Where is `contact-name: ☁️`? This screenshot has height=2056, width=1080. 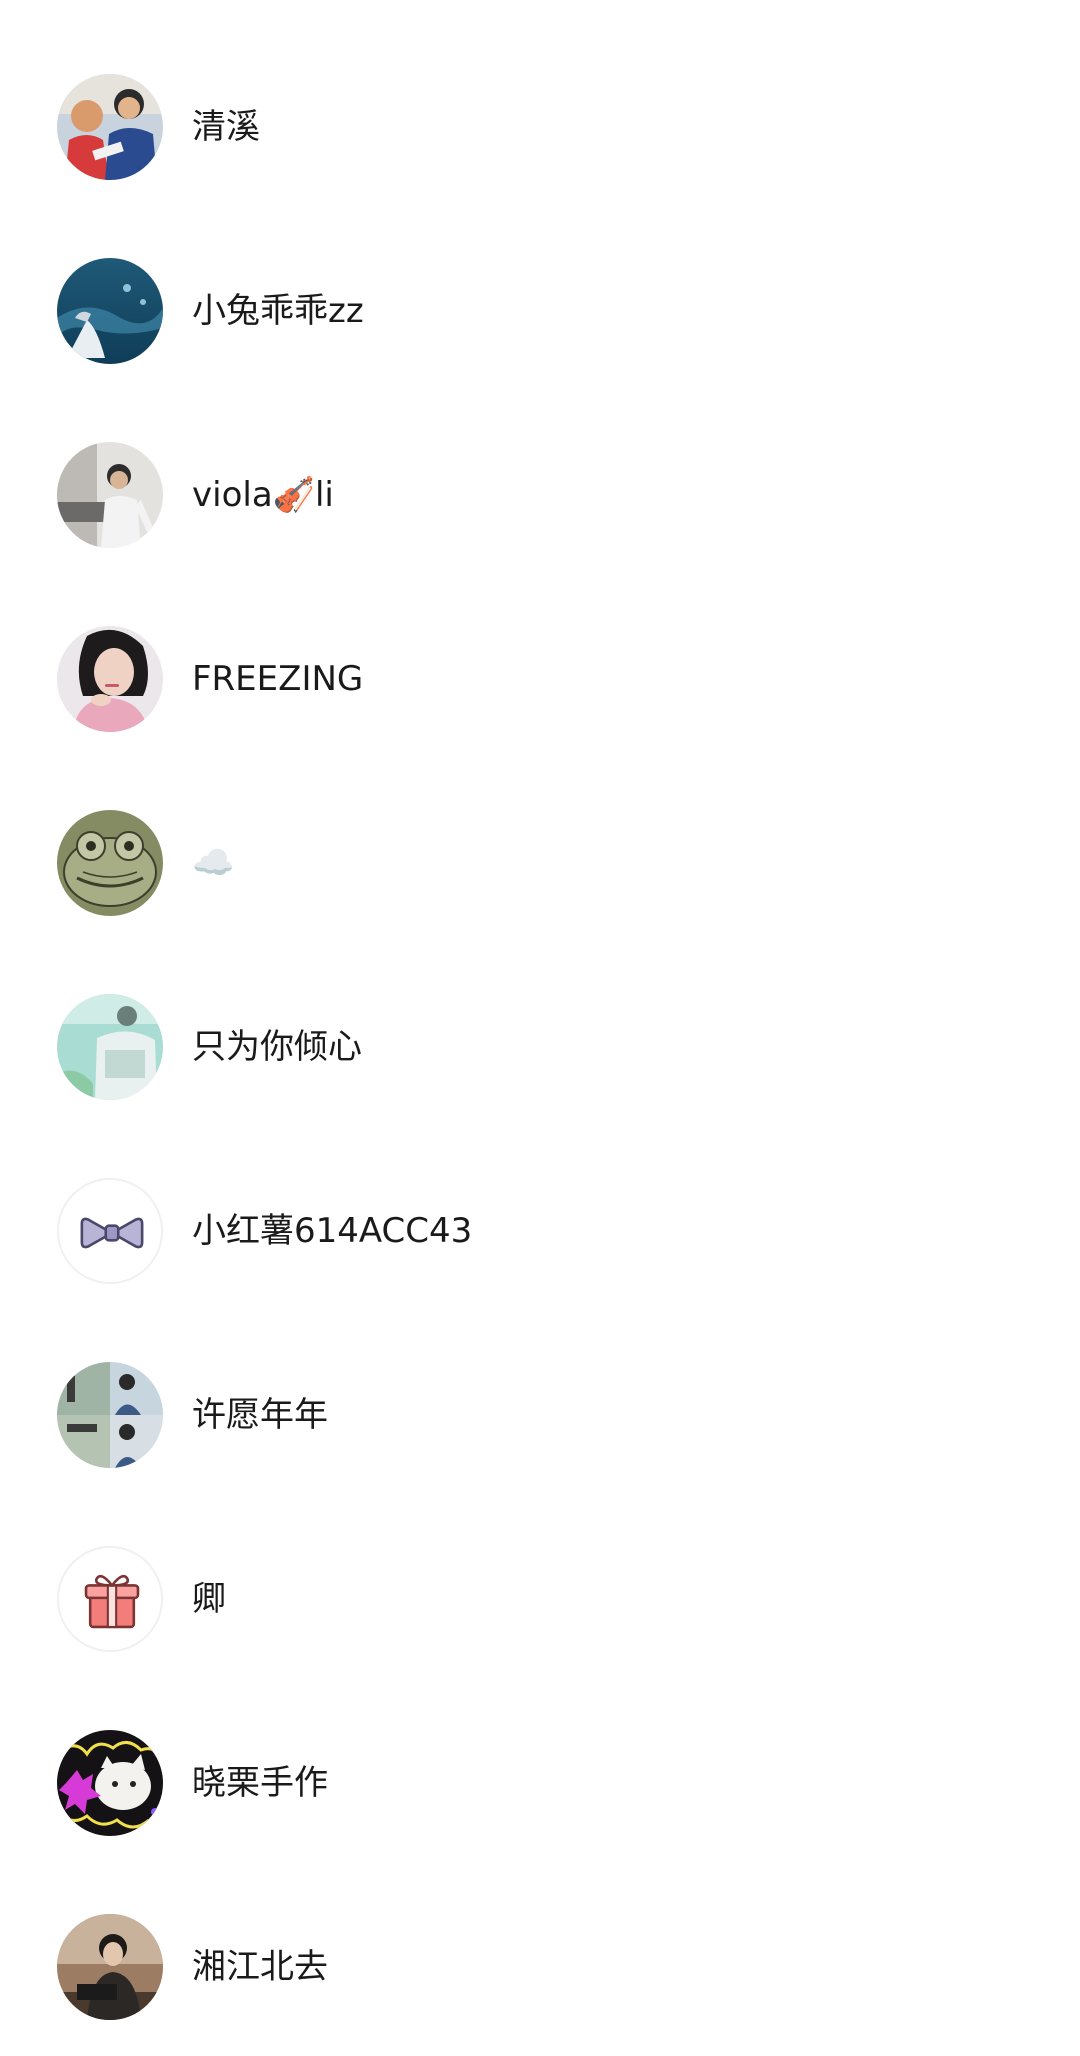 contact-name: ☁️ is located at coordinates (213, 863).